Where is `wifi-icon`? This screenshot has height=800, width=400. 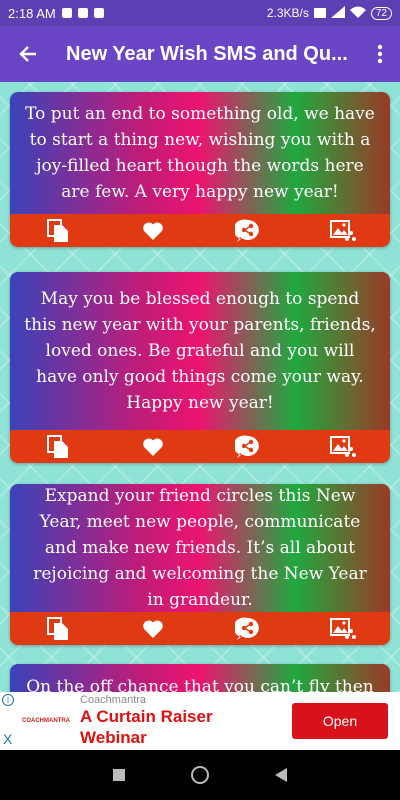
wifi-icon is located at coordinates (357, 13).